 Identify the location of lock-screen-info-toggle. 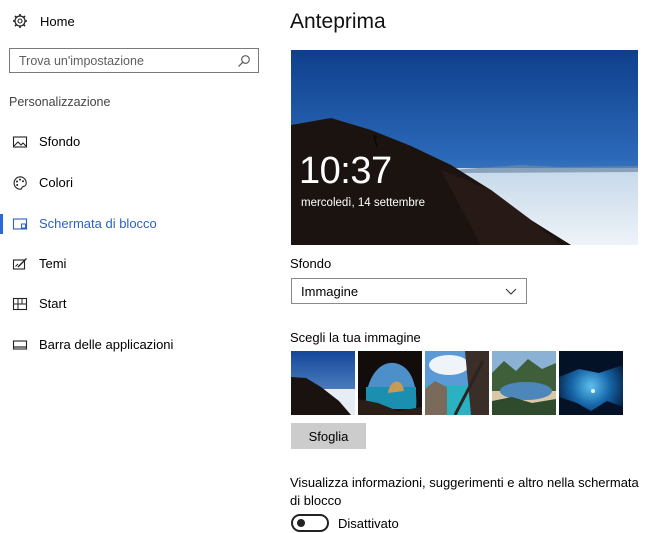
(310, 523).